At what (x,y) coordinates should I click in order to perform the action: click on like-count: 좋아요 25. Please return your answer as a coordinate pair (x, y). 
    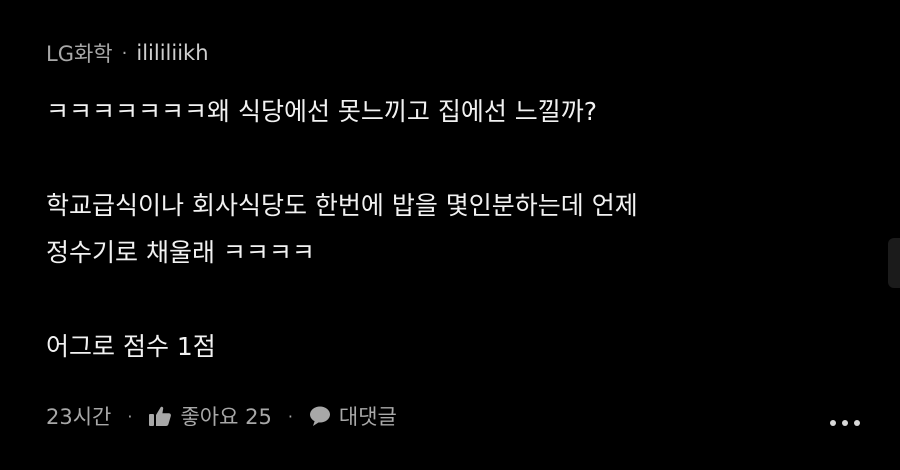
    Looking at the image, I should click on (226, 417).